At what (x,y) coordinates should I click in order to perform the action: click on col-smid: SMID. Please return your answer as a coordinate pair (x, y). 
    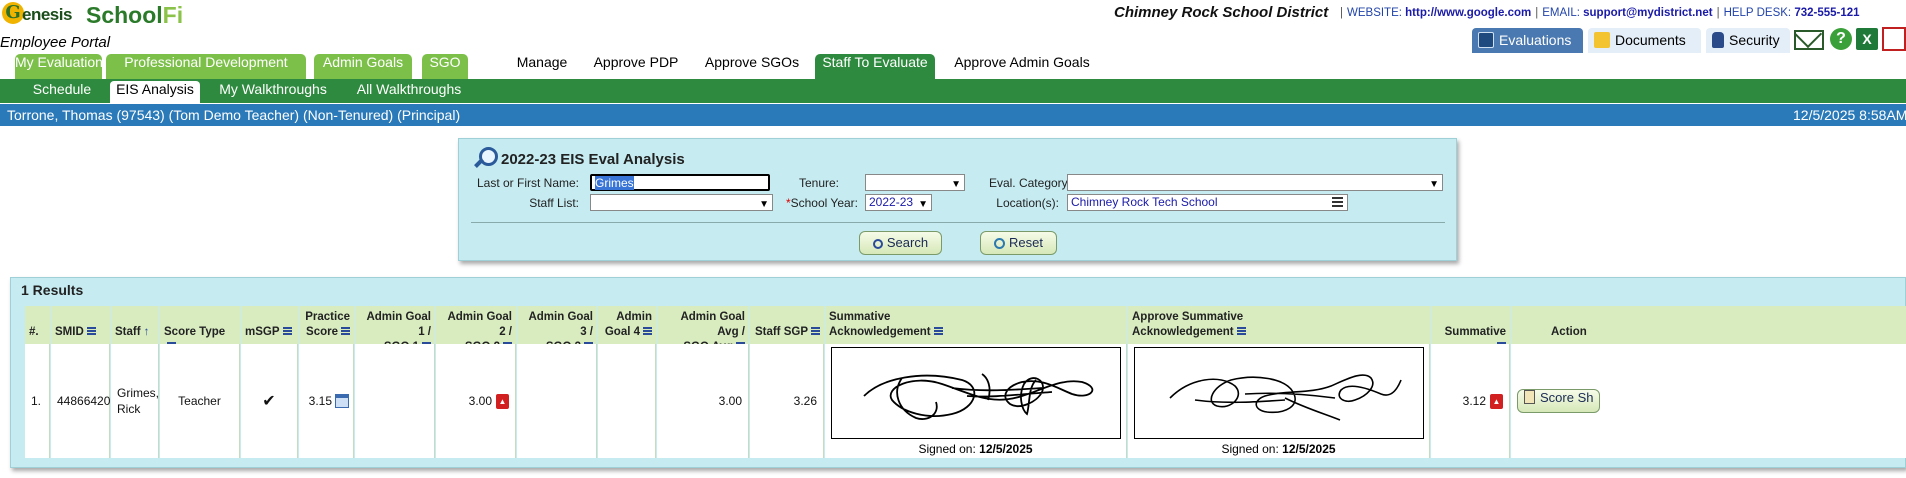
    Looking at the image, I should click on (80, 325).